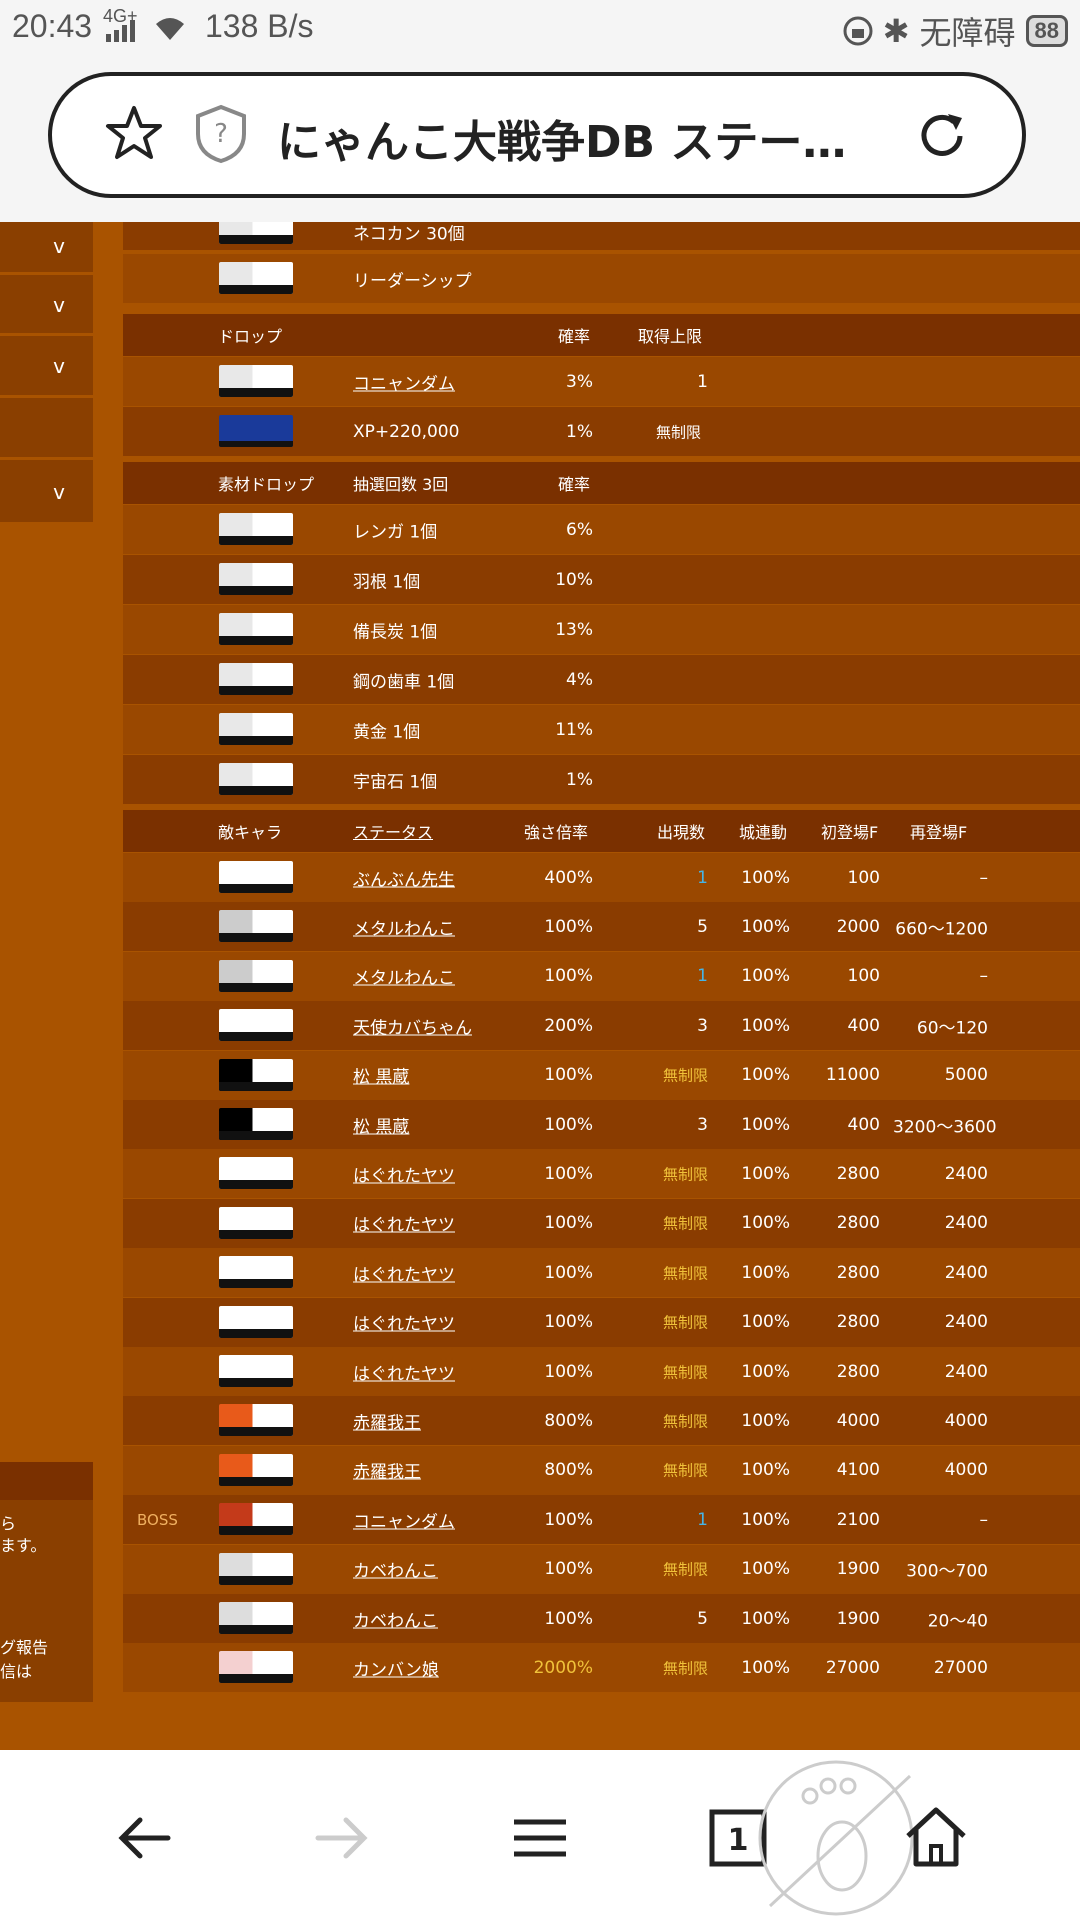 The image size is (1080, 1920). Describe the element at coordinates (404, 877) in the screenshot. I see `enemy-link: ぶんぶん先生` at that location.